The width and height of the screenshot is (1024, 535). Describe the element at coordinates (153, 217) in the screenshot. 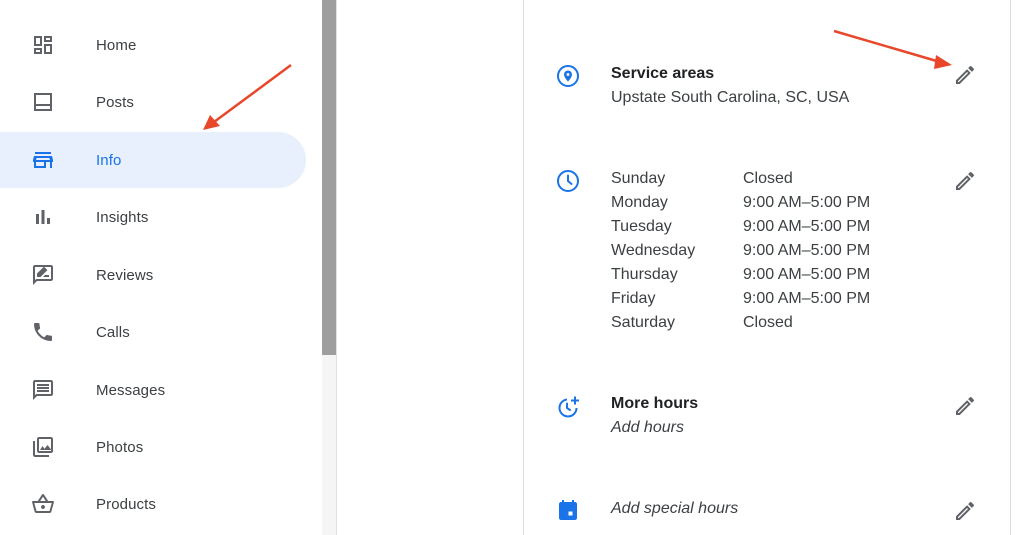

I see `sidebar-item-insights: Insights` at that location.